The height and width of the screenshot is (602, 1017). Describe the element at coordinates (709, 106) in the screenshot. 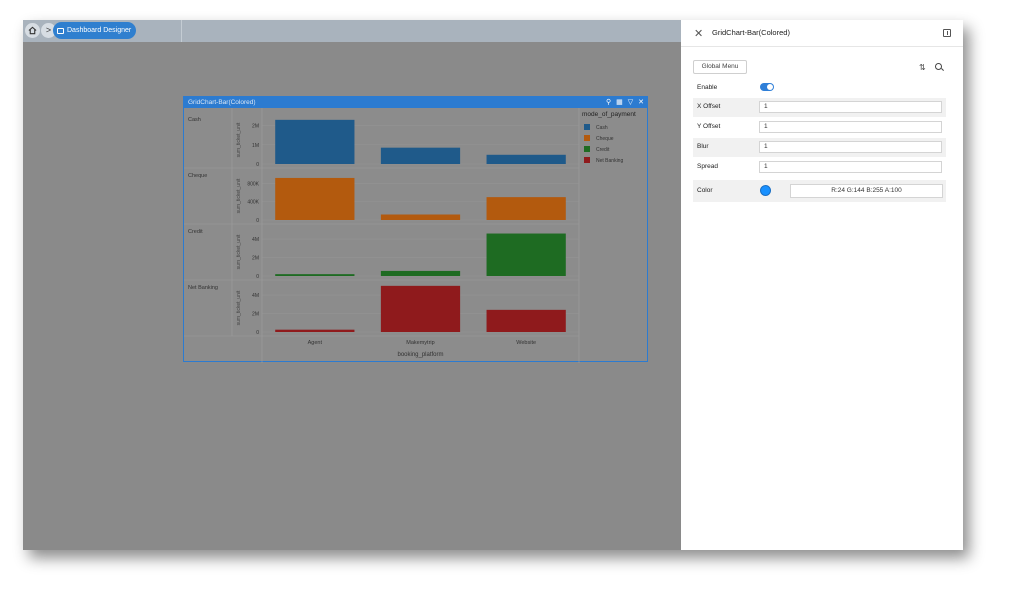

I see `x-offset-label: X Offset` at that location.